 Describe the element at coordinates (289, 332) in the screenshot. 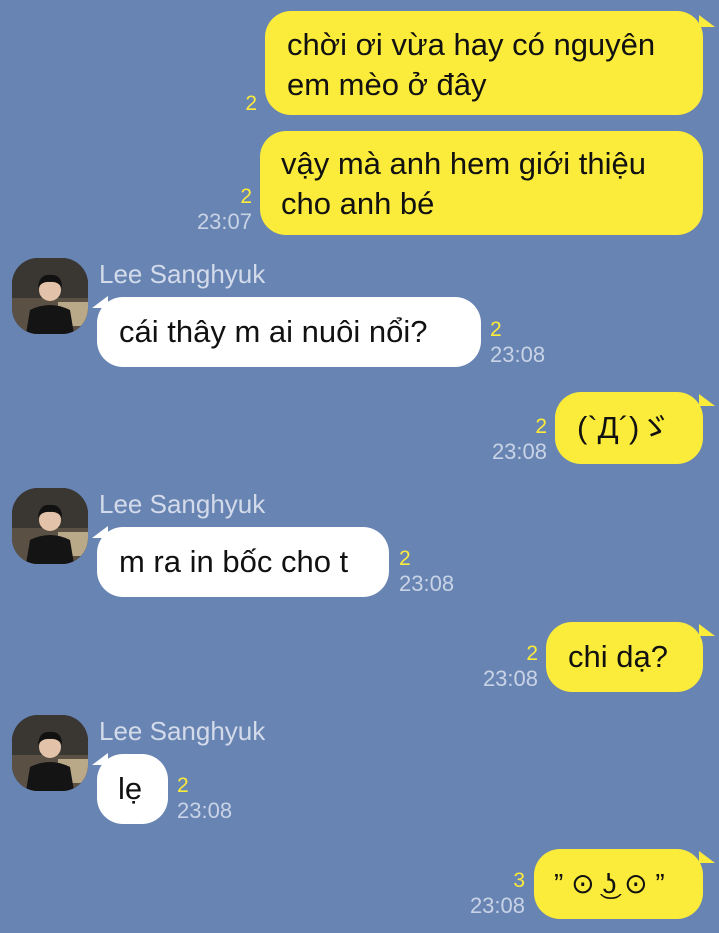

I see `message-bubble: cái thây m ai nuôi nổi?` at that location.